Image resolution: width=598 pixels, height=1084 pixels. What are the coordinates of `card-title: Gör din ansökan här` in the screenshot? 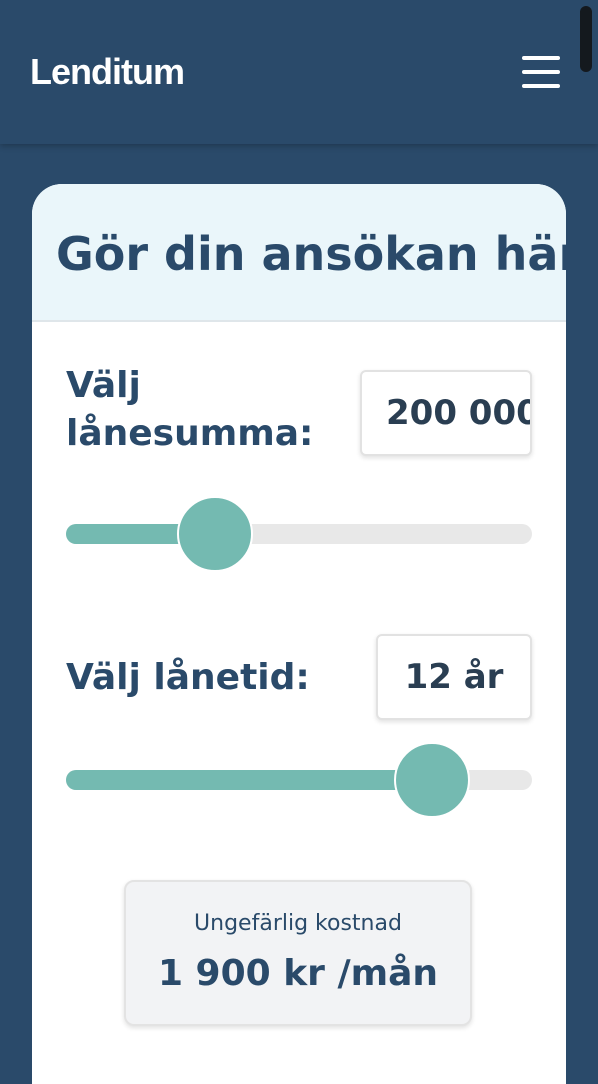 It's located at (311, 254).